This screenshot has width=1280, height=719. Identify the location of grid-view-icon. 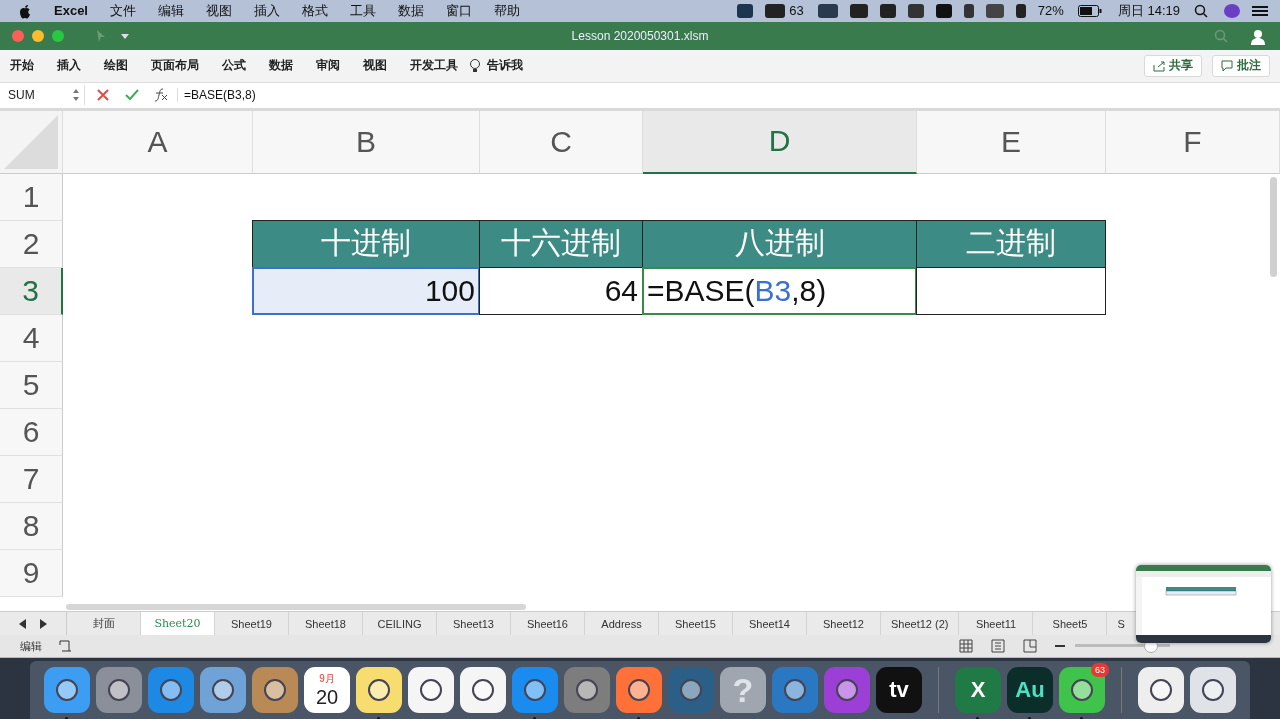
(966, 646).